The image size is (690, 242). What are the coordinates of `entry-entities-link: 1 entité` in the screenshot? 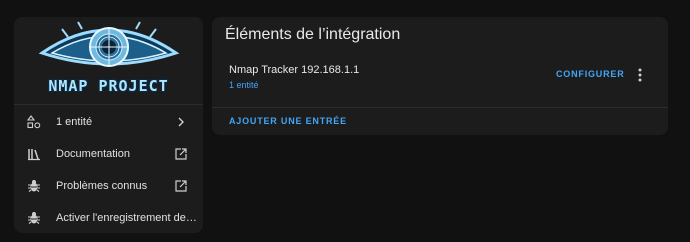 It's located at (244, 85).